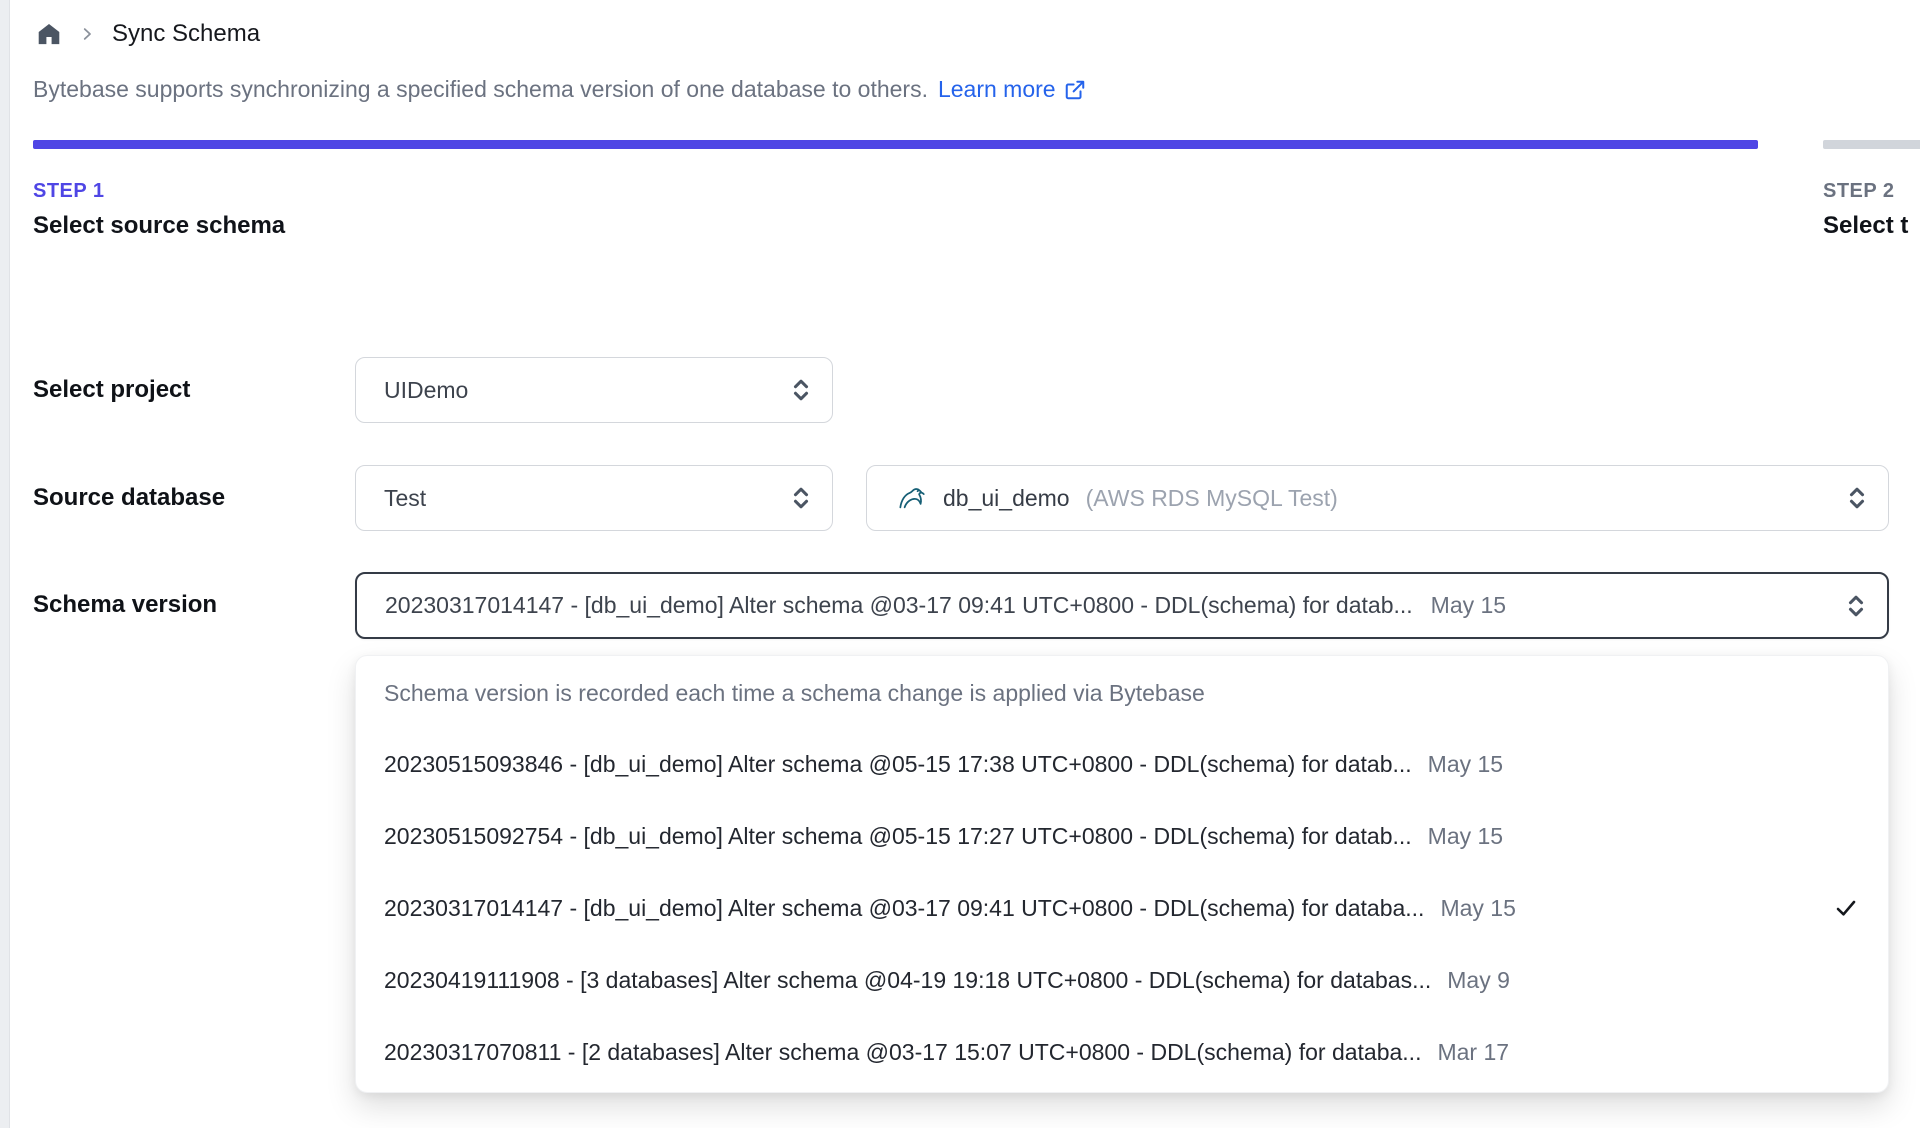  What do you see at coordinates (1377, 498) in the screenshot?
I see `database-select: db_ui_demo (AWS RDS MySQL Test)` at bounding box center [1377, 498].